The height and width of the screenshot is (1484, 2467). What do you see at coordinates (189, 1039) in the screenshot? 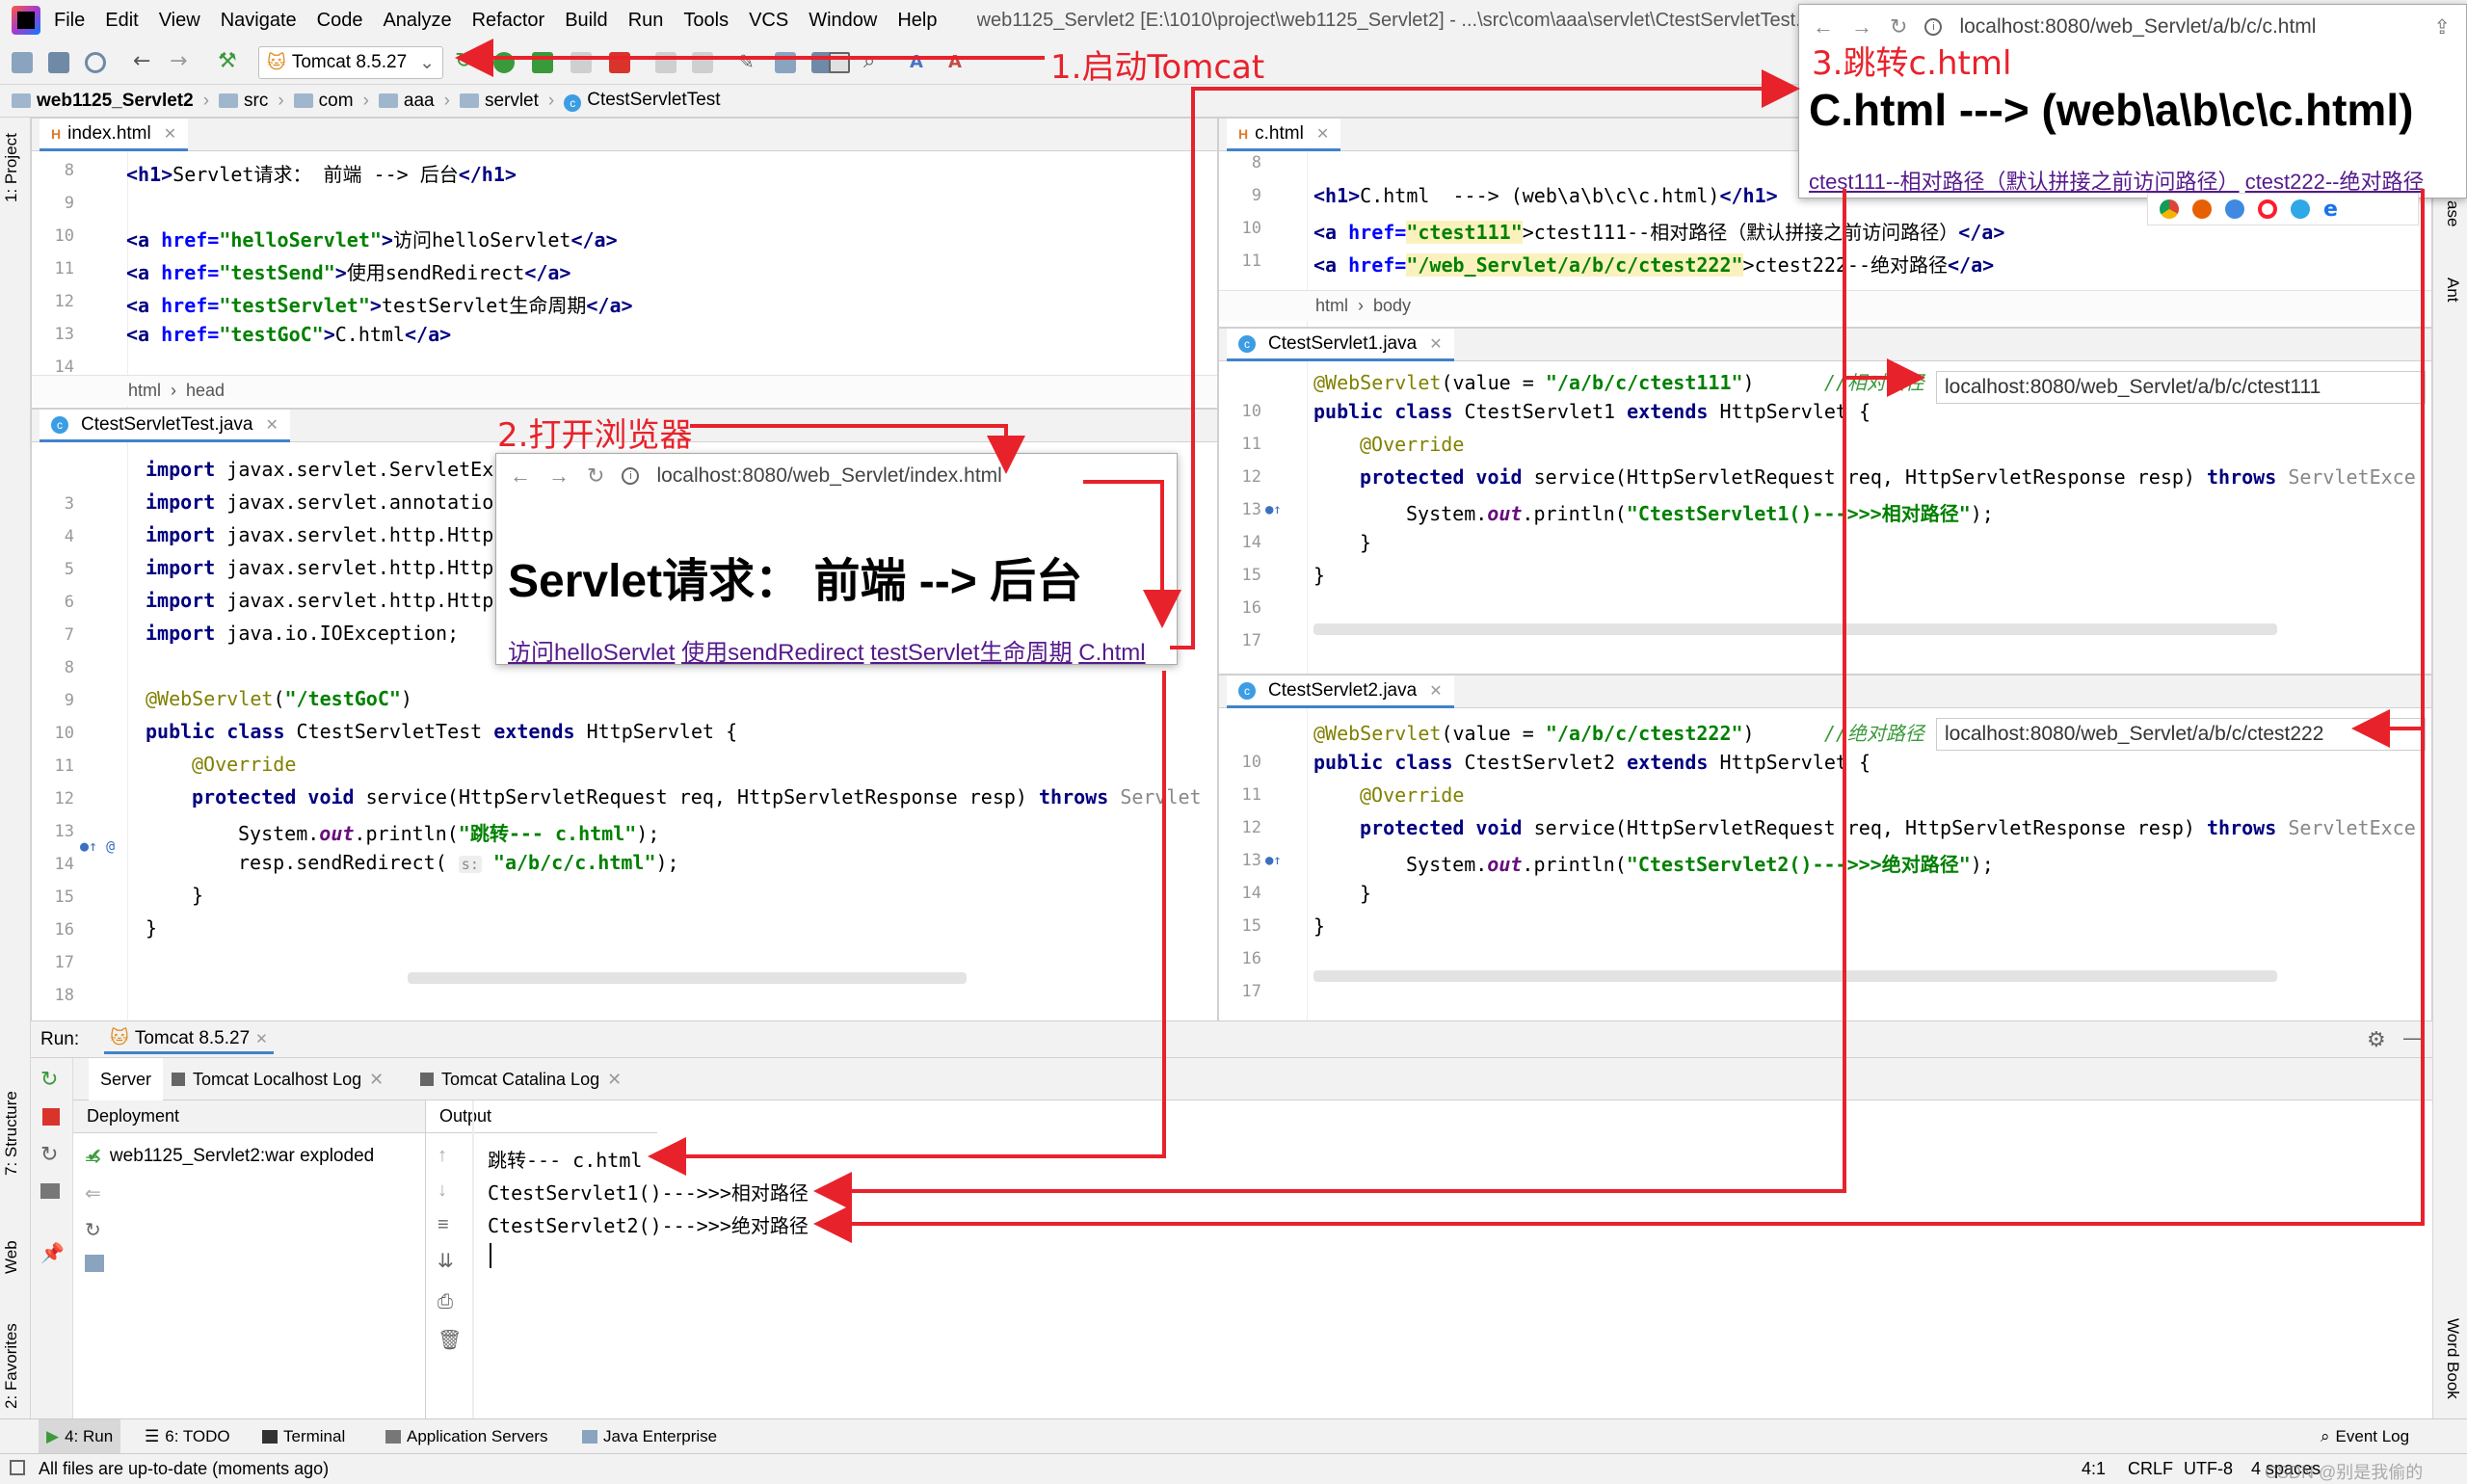
I see `run-config-tab: 🐱 Tomcat 8.5.27 ✕` at bounding box center [189, 1039].